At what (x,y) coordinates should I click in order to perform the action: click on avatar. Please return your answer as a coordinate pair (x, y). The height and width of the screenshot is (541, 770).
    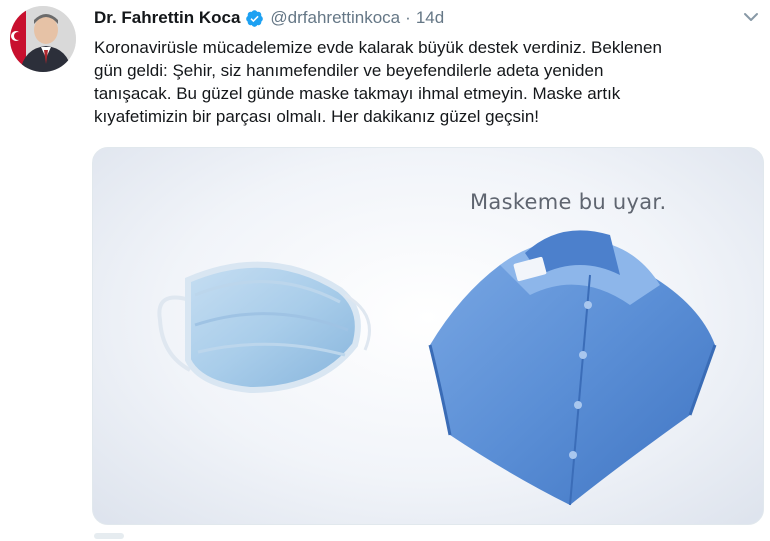
    Looking at the image, I should click on (43, 39).